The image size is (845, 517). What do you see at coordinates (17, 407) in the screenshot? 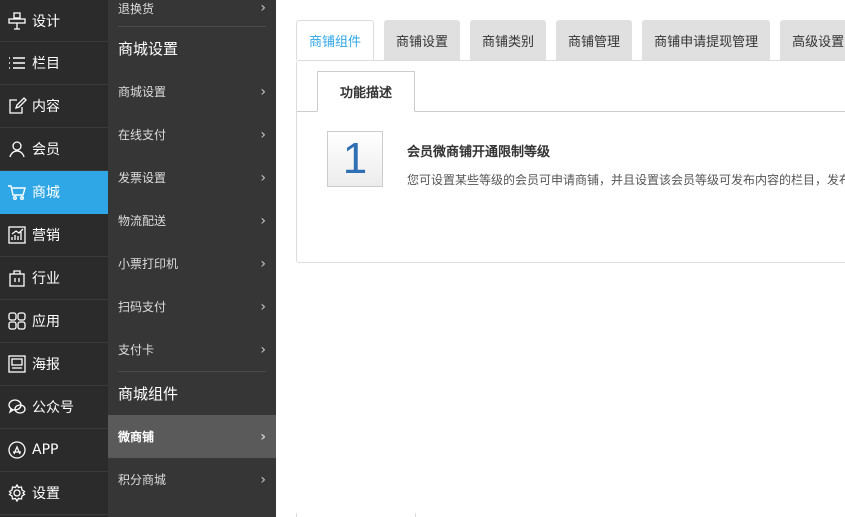
I see `wechat-icon` at bounding box center [17, 407].